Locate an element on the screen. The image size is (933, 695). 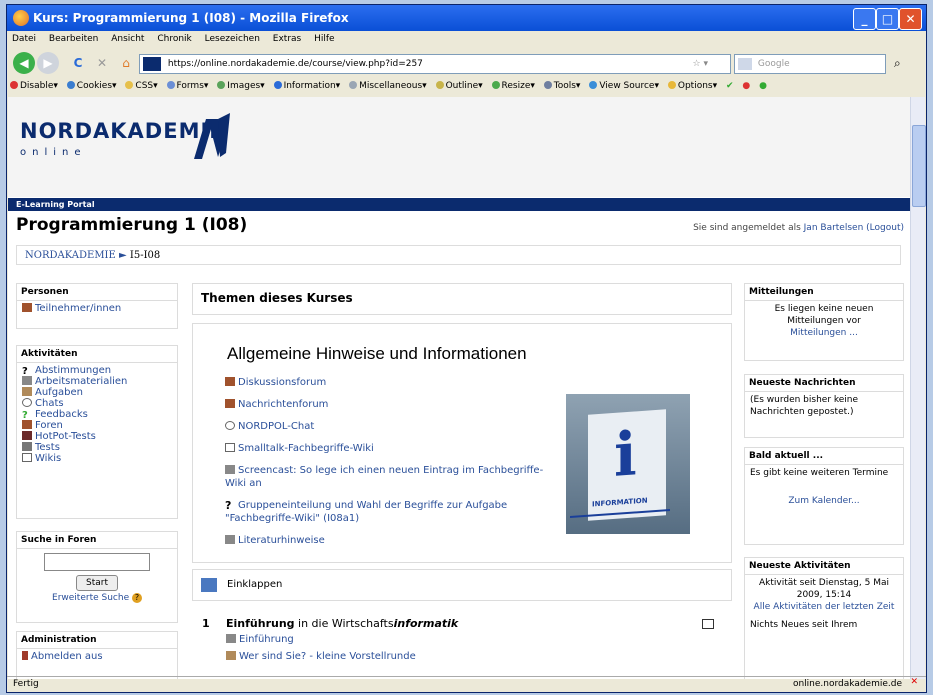
collapse-bar: Einklappen is located at coordinates (462, 585).